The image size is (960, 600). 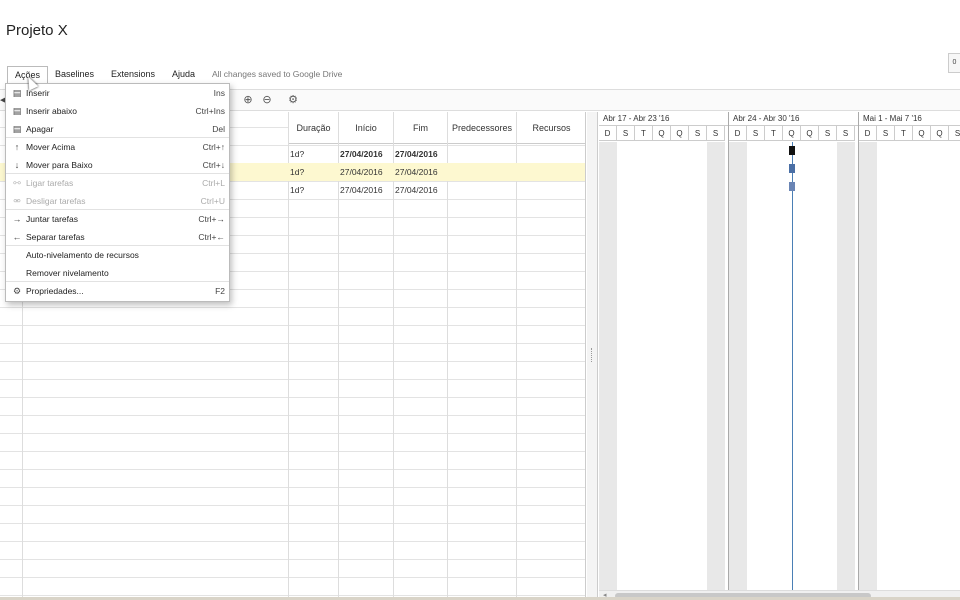 I want to click on zoom-out-icon: ⊖, so click(x=267, y=100).